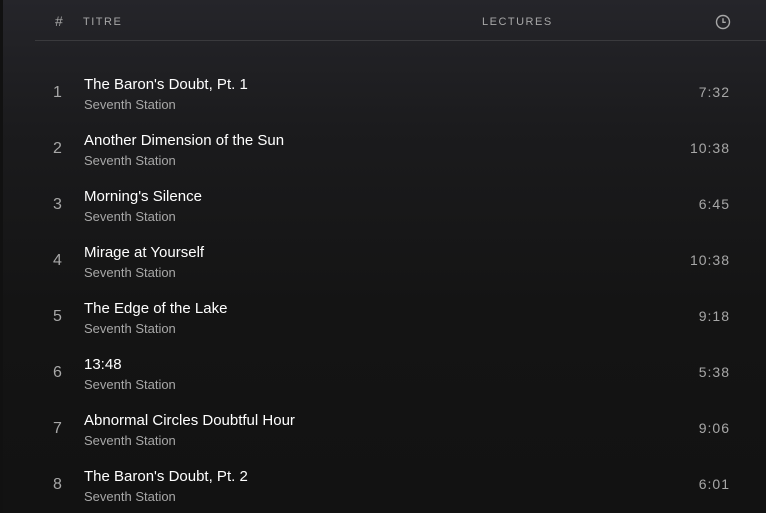 The height and width of the screenshot is (513, 766). What do you see at coordinates (143, 196) in the screenshot?
I see `track-title: Morning's Silence` at bounding box center [143, 196].